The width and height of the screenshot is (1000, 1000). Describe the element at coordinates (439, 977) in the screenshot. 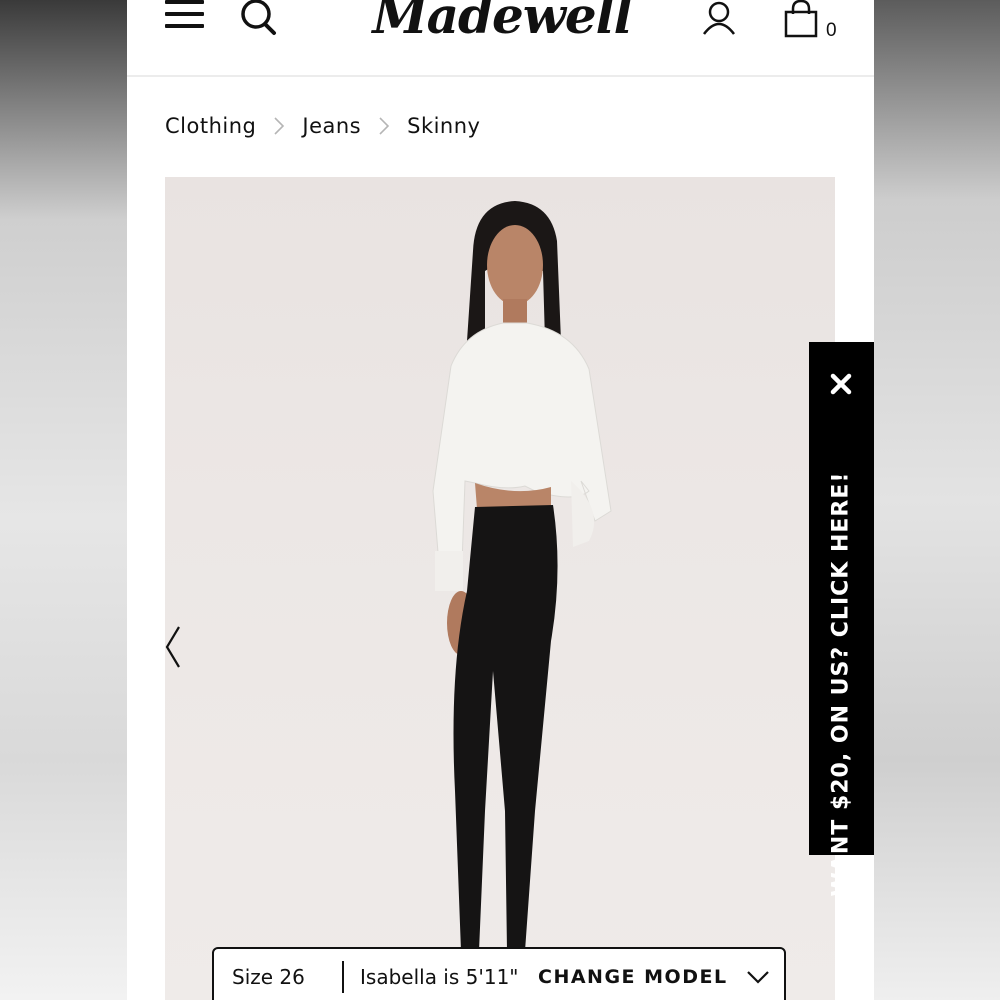

I see `model-info: Isabella is 5'11"` at that location.